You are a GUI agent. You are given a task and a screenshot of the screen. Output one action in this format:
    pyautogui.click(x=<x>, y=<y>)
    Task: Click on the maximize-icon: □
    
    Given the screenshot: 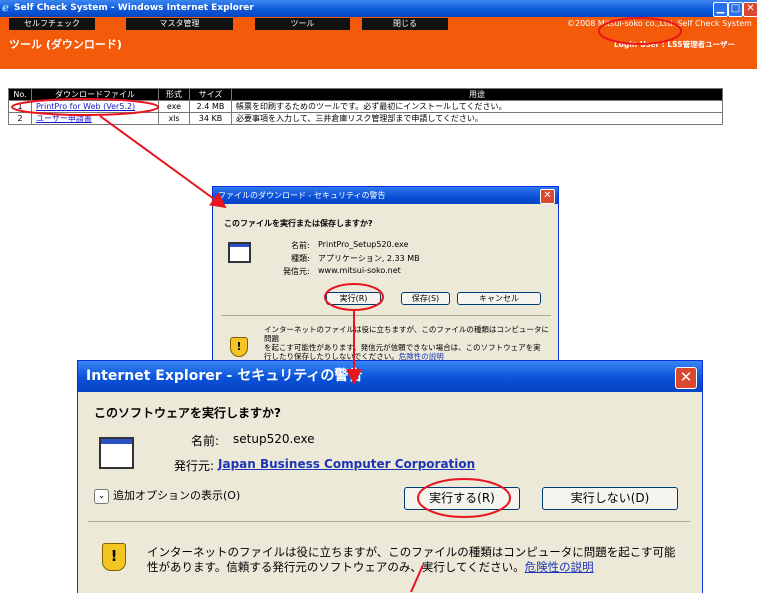 What is the action you would take?
    pyautogui.click(x=735, y=9)
    